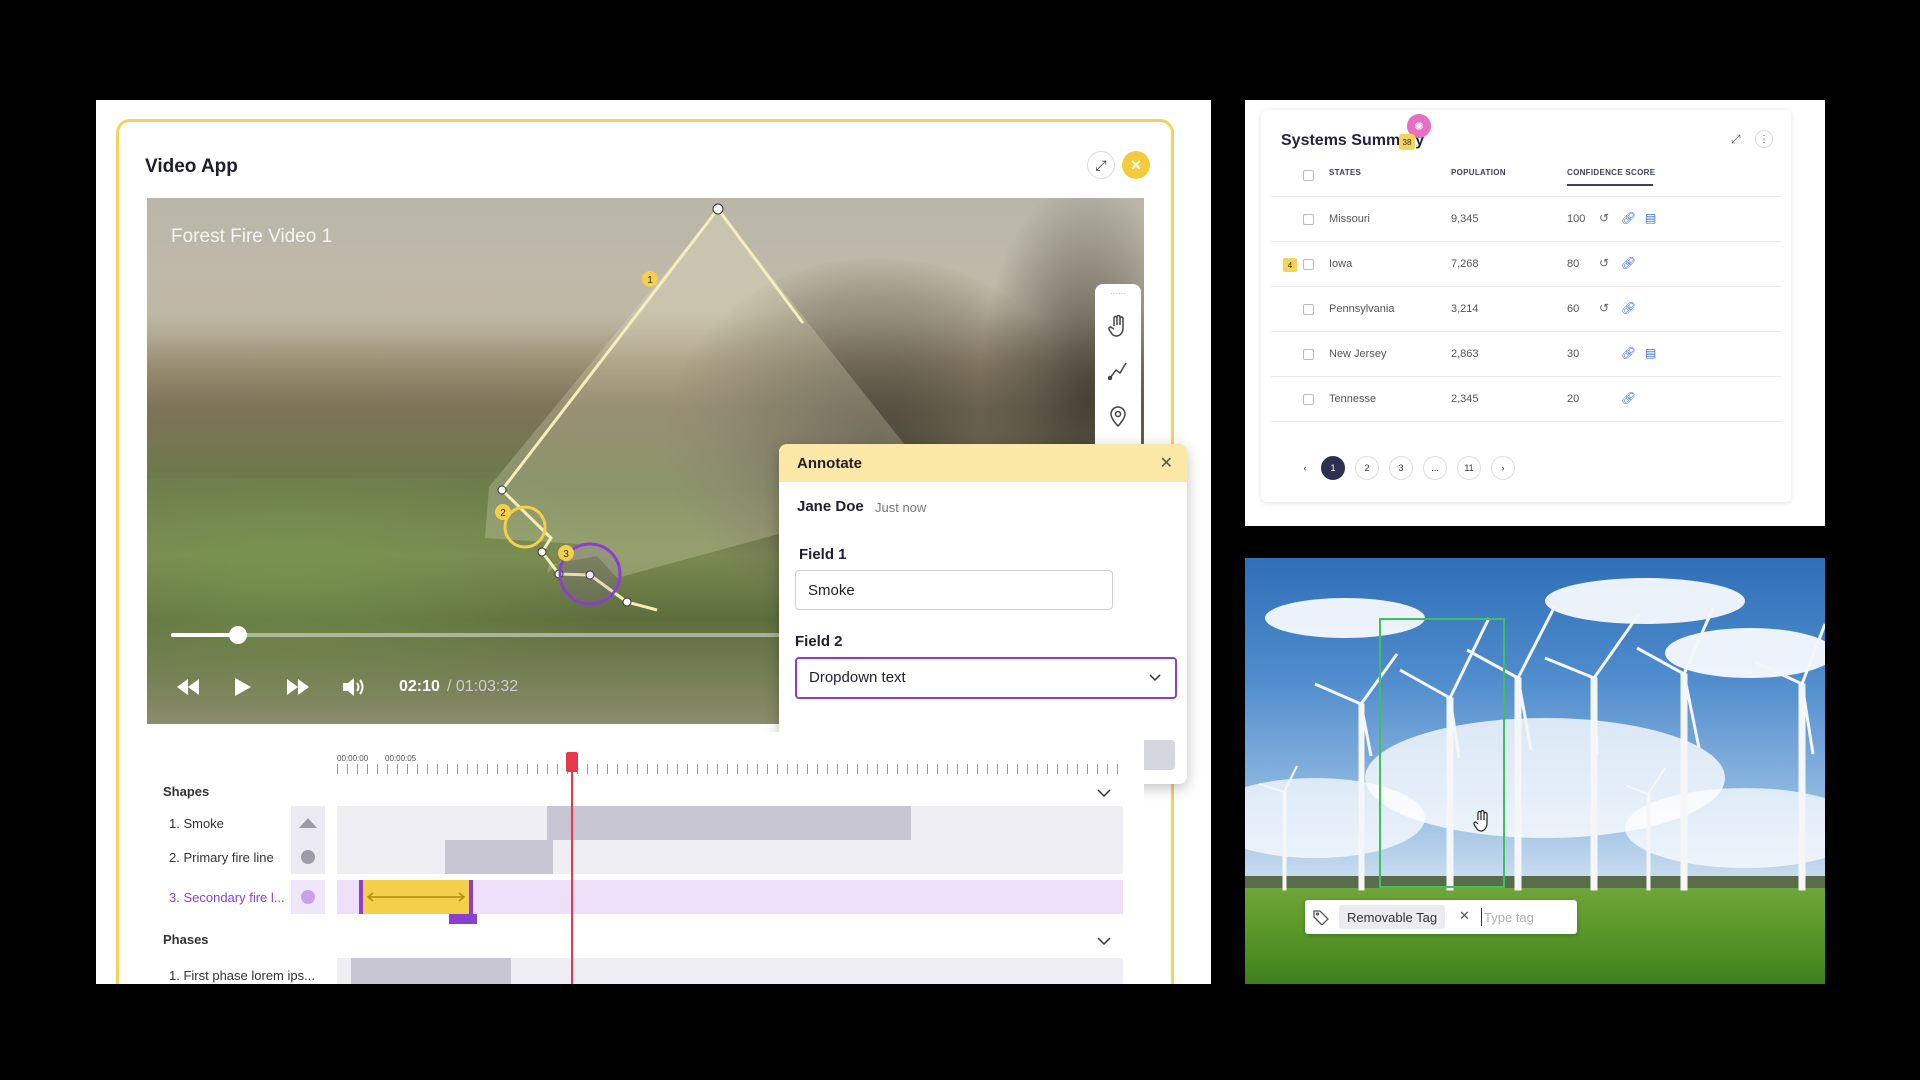  What do you see at coordinates (298, 689) in the screenshot?
I see `fast-forward-button` at bounding box center [298, 689].